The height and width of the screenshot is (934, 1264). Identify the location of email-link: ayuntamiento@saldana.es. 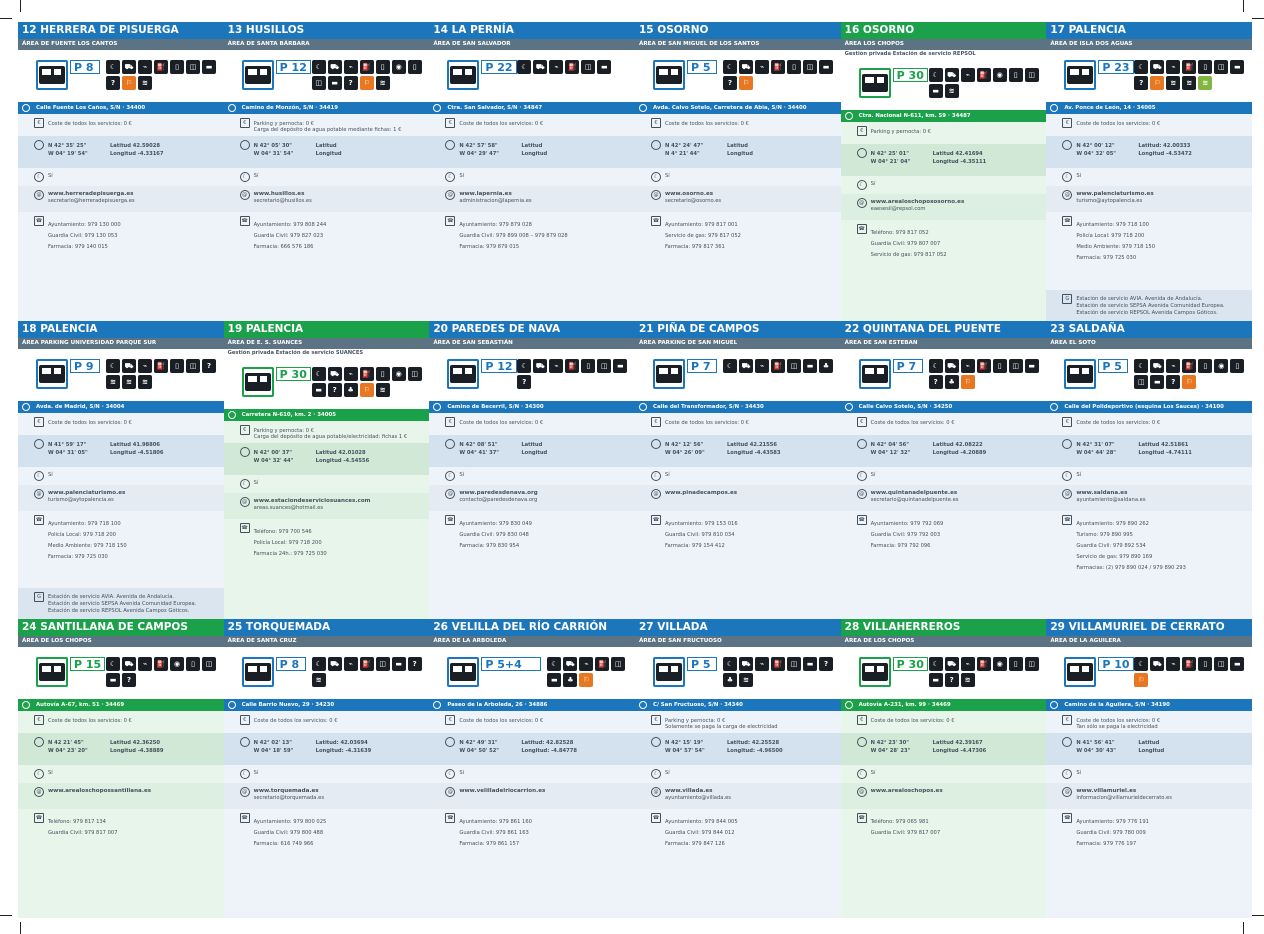
(1164, 500).